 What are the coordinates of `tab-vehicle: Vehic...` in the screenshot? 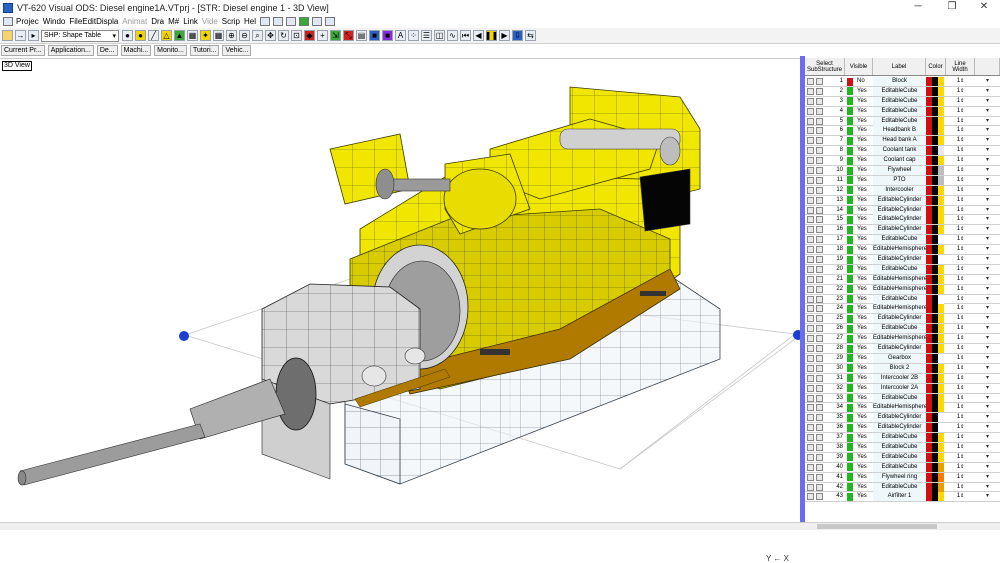 It's located at (237, 50).